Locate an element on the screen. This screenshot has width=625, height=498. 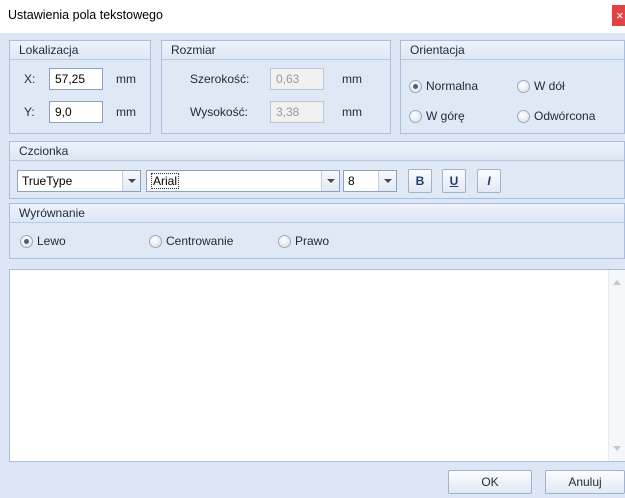
group-czcionka: Czcionka TrueType Arial 8 B U I is located at coordinates (317, 170).